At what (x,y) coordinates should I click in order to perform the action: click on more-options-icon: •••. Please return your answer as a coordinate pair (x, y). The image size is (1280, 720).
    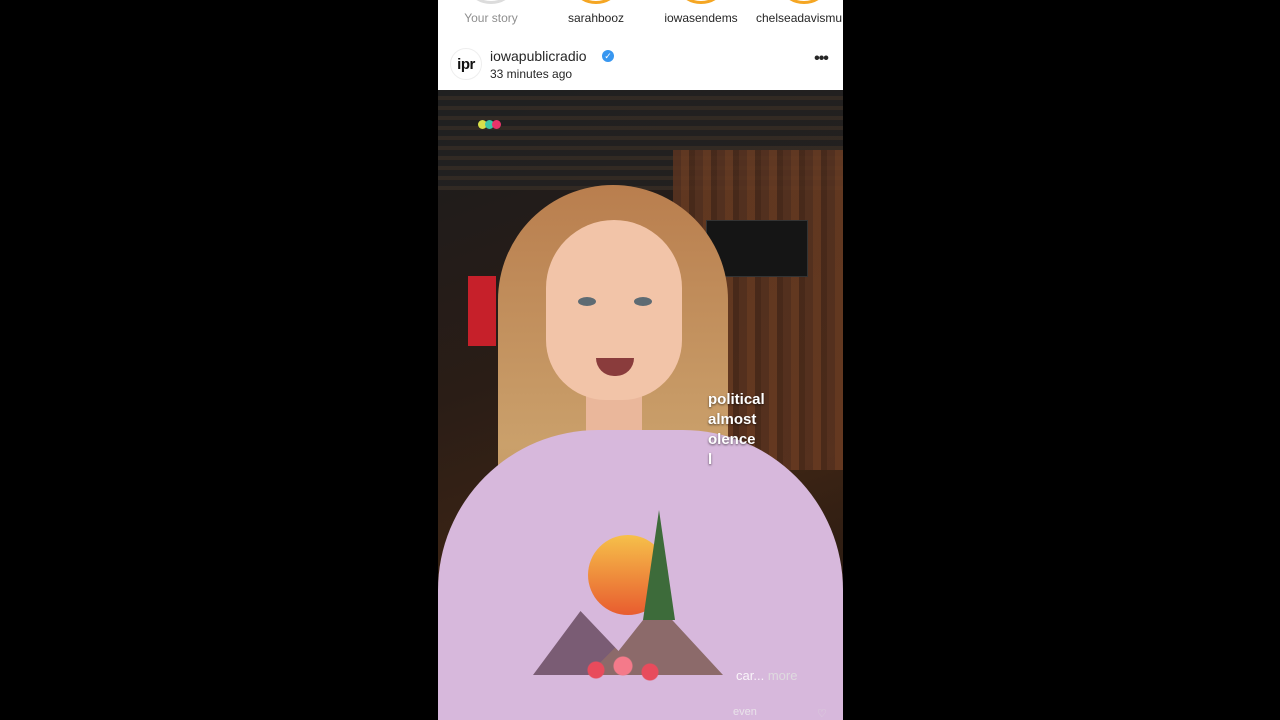
    Looking at the image, I should click on (821, 61).